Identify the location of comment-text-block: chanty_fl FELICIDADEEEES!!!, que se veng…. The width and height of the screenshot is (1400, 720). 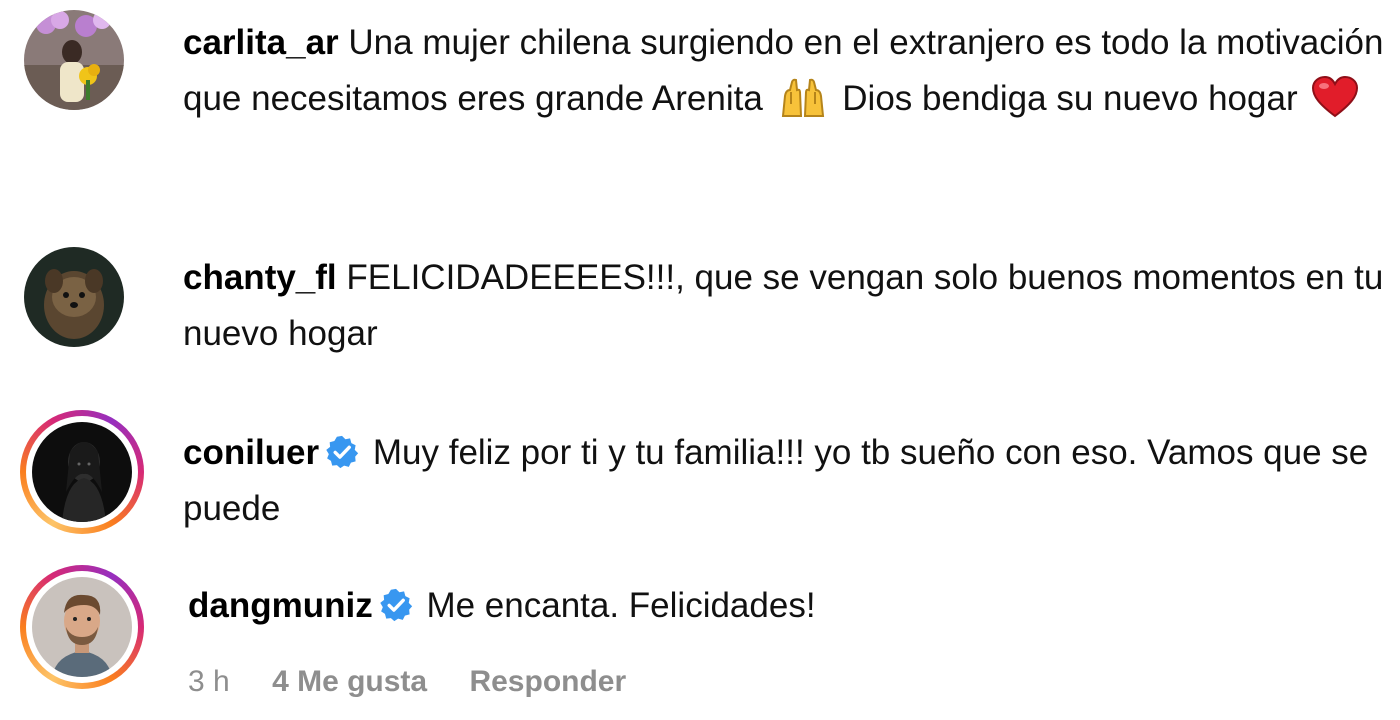
(785, 306).